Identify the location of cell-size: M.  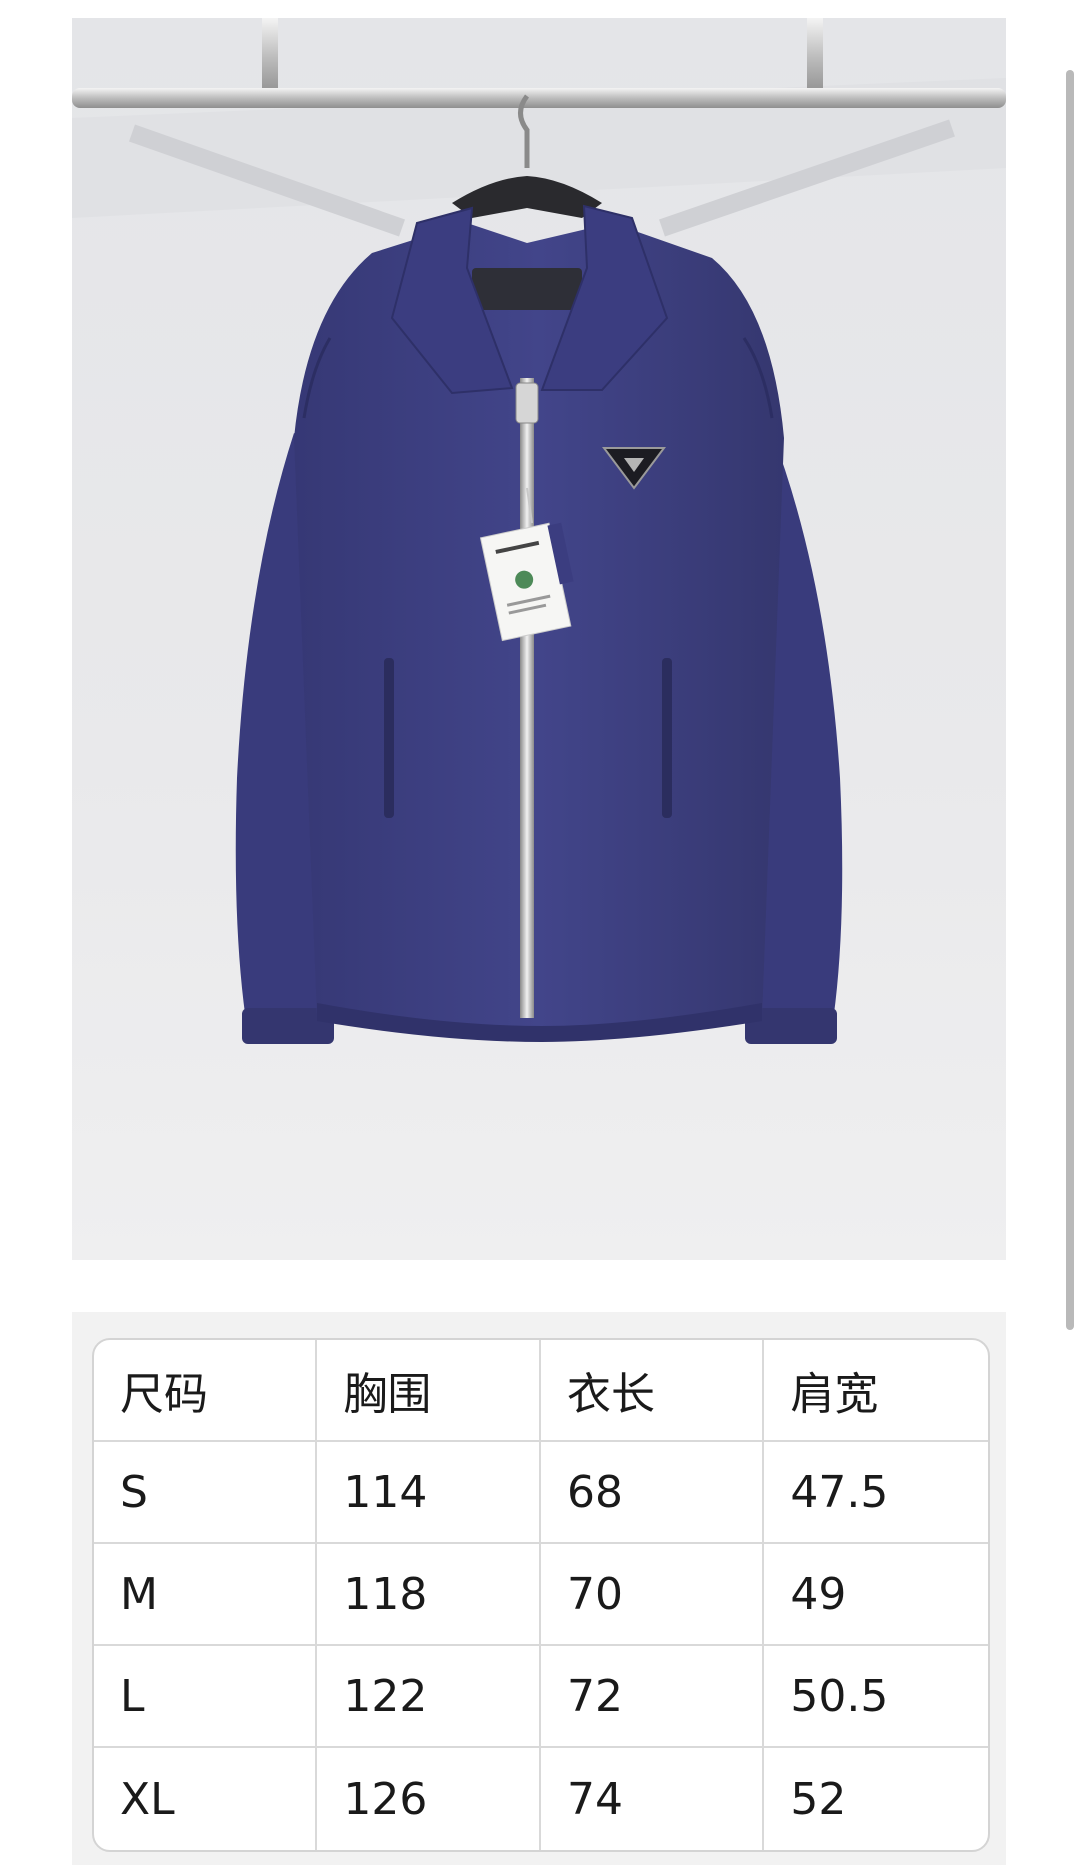
(206, 1595).